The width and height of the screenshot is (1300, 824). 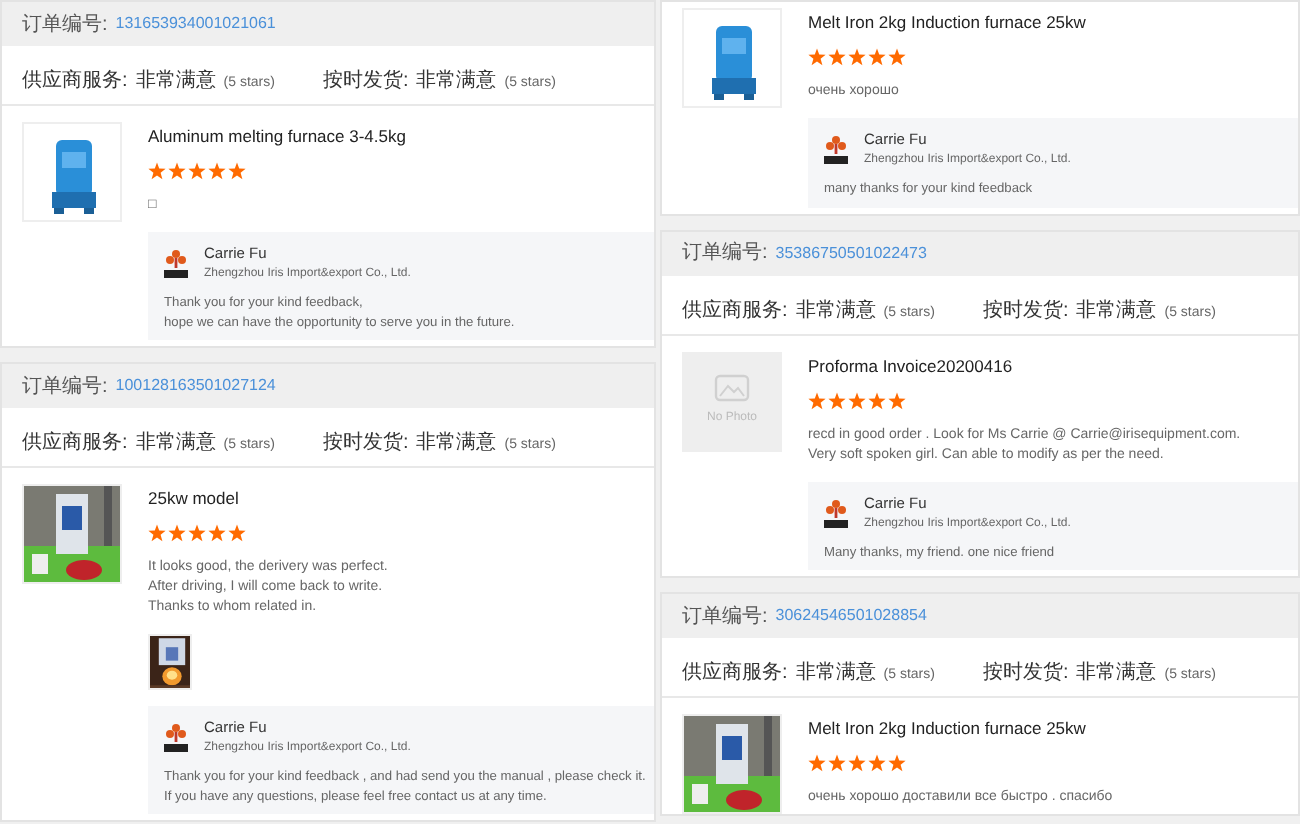 What do you see at coordinates (194, 498) in the screenshot?
I see `product-title: 25kw model` at bounding box center [194, 498].